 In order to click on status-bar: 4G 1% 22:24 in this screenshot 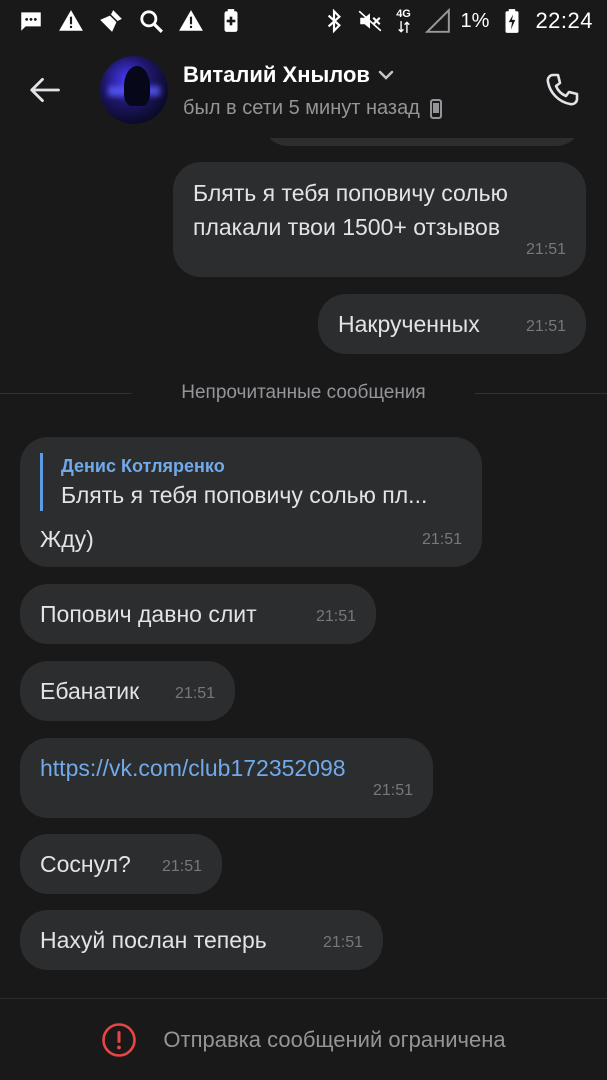, I will do `click(303, 21)`.